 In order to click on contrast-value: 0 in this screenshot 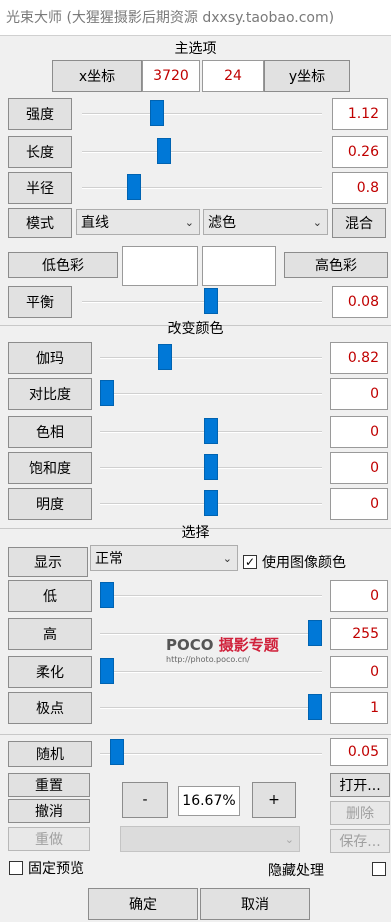, I will do `click(359, 394)`.